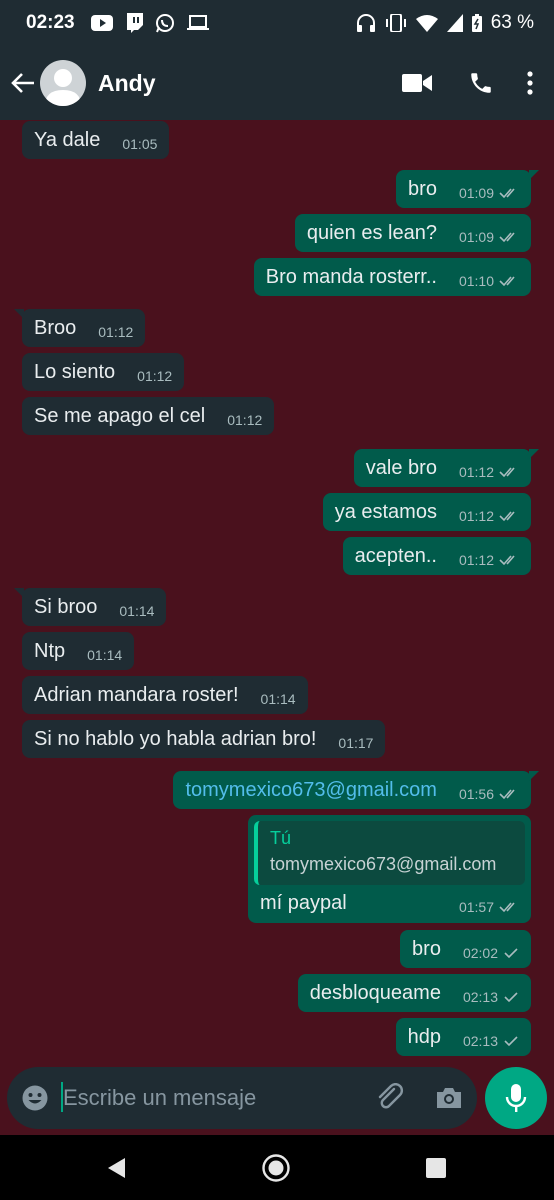  I want to click on camera-icon, so click(449, 1098).